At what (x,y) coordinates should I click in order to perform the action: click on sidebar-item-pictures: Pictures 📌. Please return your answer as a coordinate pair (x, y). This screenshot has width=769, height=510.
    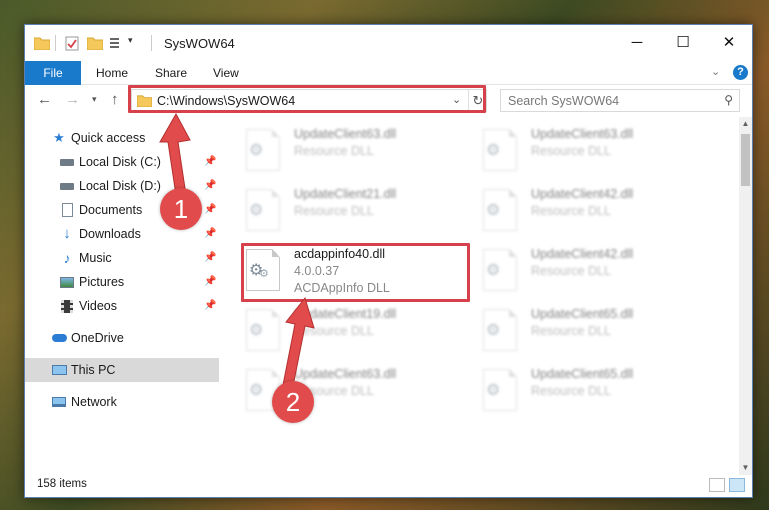
    Looking at the image, I should click on (122, 282).